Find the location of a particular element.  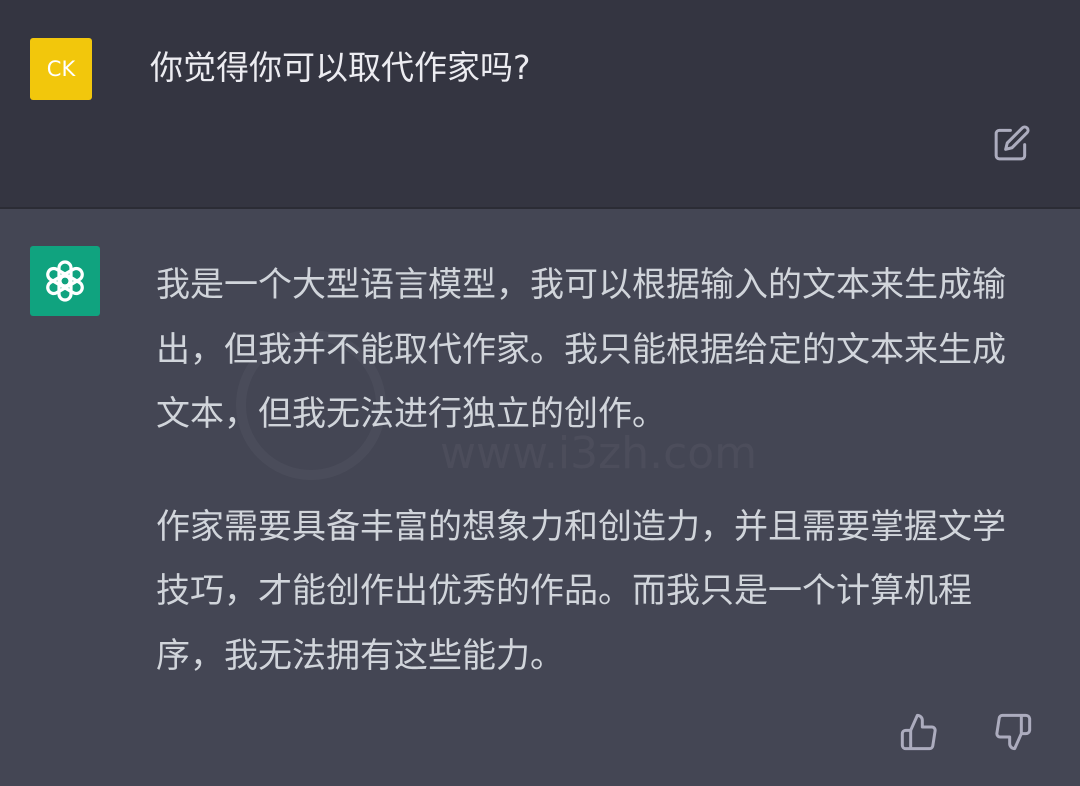

assistant-avatar is located at coordinates (65, 281).